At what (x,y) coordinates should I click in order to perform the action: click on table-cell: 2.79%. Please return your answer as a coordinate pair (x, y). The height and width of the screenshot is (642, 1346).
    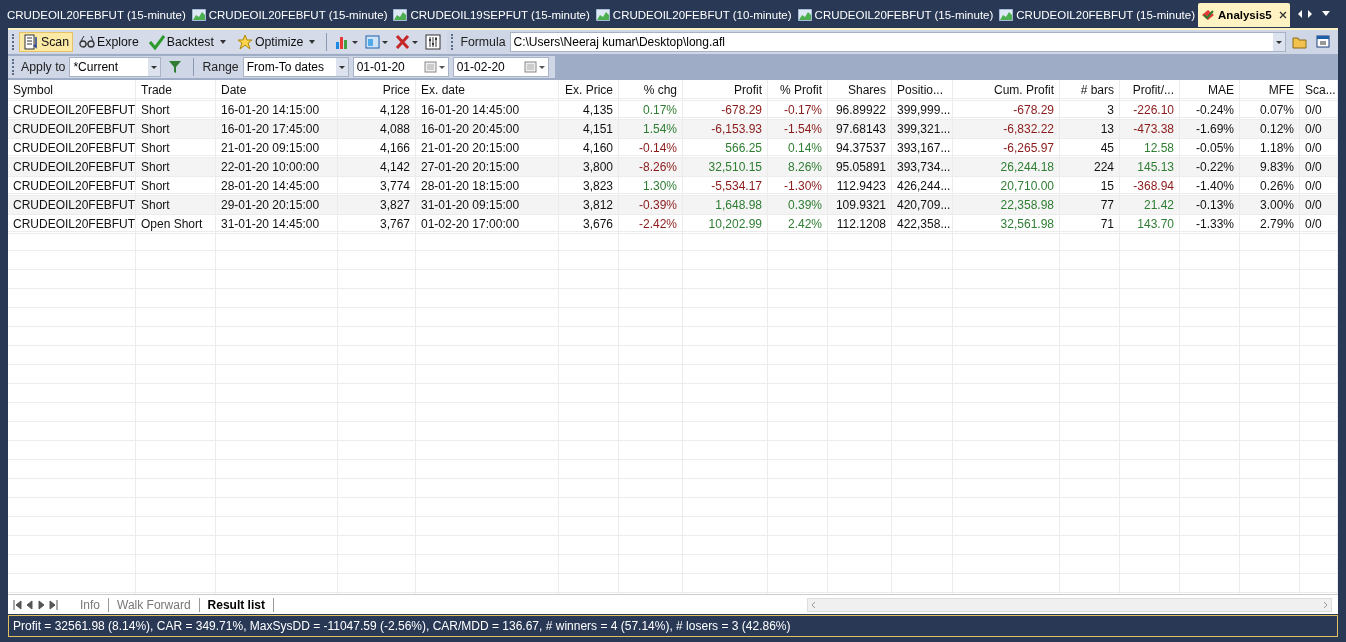
    Looking at the image, I should click on (1270, 224).